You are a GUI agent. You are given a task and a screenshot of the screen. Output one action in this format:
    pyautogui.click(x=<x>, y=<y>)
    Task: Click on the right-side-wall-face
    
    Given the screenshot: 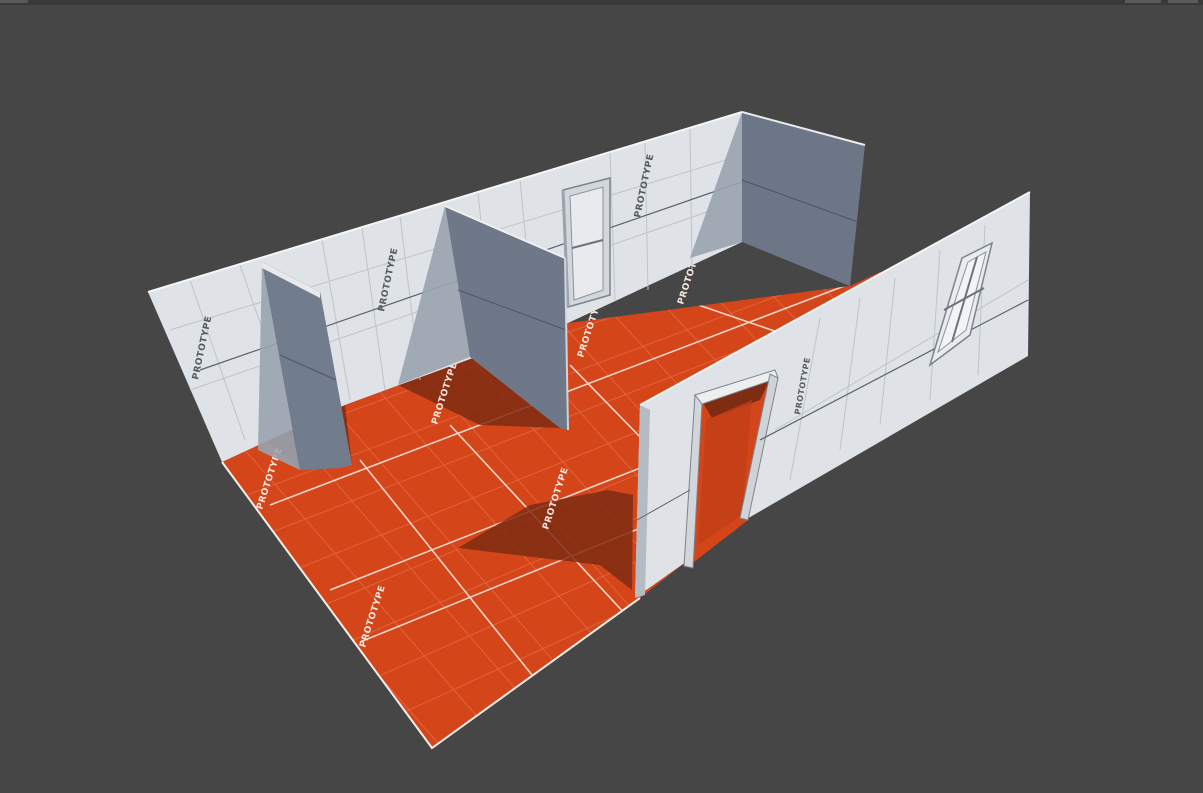 What is the action you would take?
    pyautogui.click(x=803, y=199)
    